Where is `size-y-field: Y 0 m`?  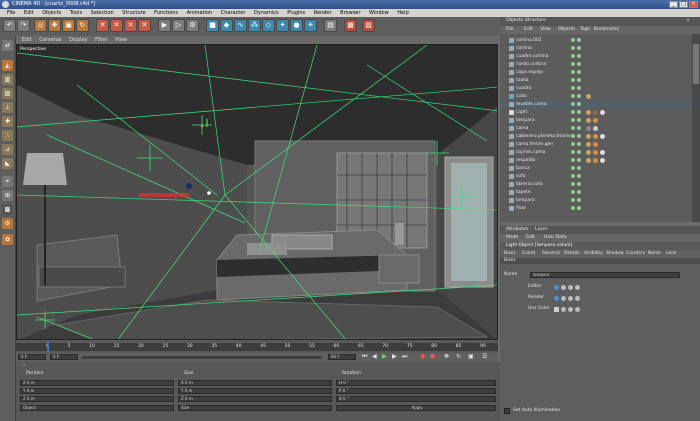
size-y-field: Y 0 m is located at coordinates (255, 391).